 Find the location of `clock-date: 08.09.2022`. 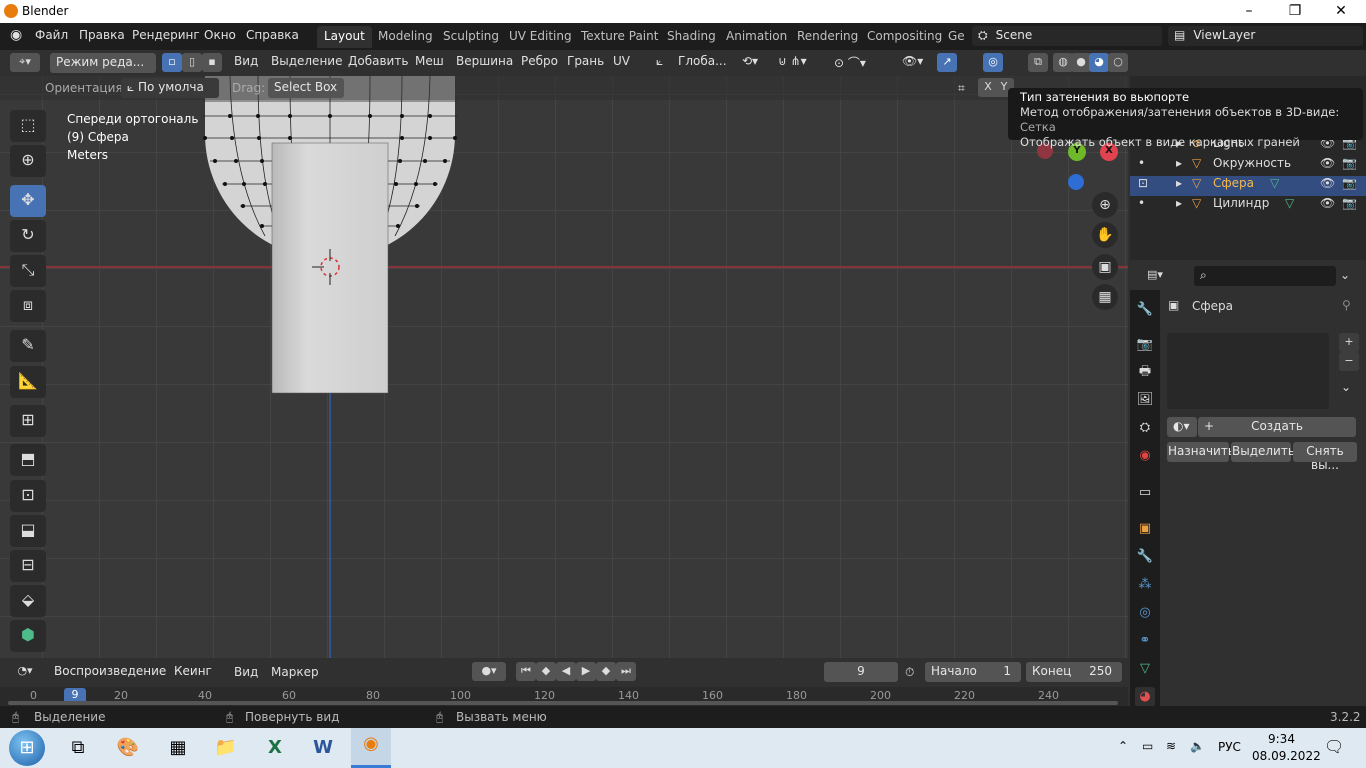

clock-date: 08.09.2022 is located at coordinates (1286, 756).